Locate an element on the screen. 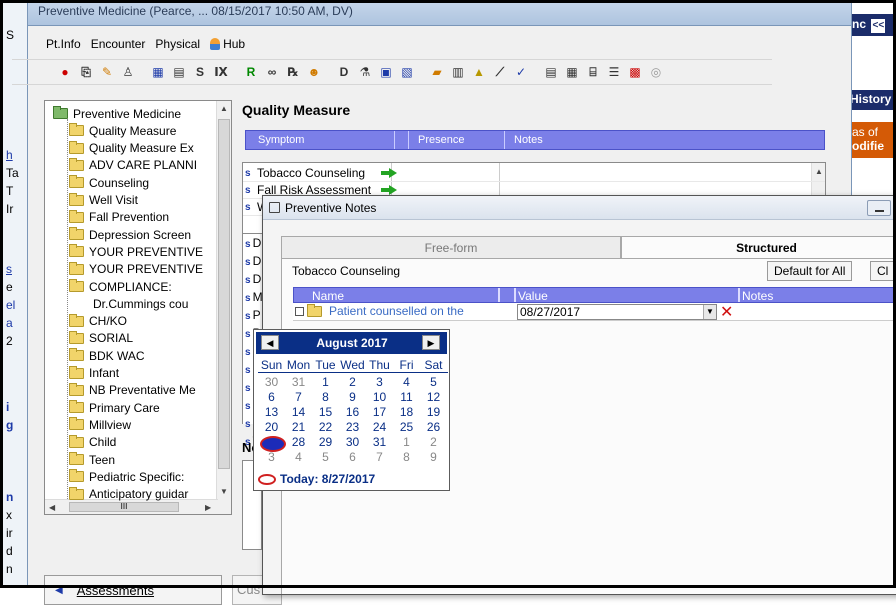 The height and width of the screenshot is (605, 896). grid-icon: ▦ is located at coordinates (158, 72).